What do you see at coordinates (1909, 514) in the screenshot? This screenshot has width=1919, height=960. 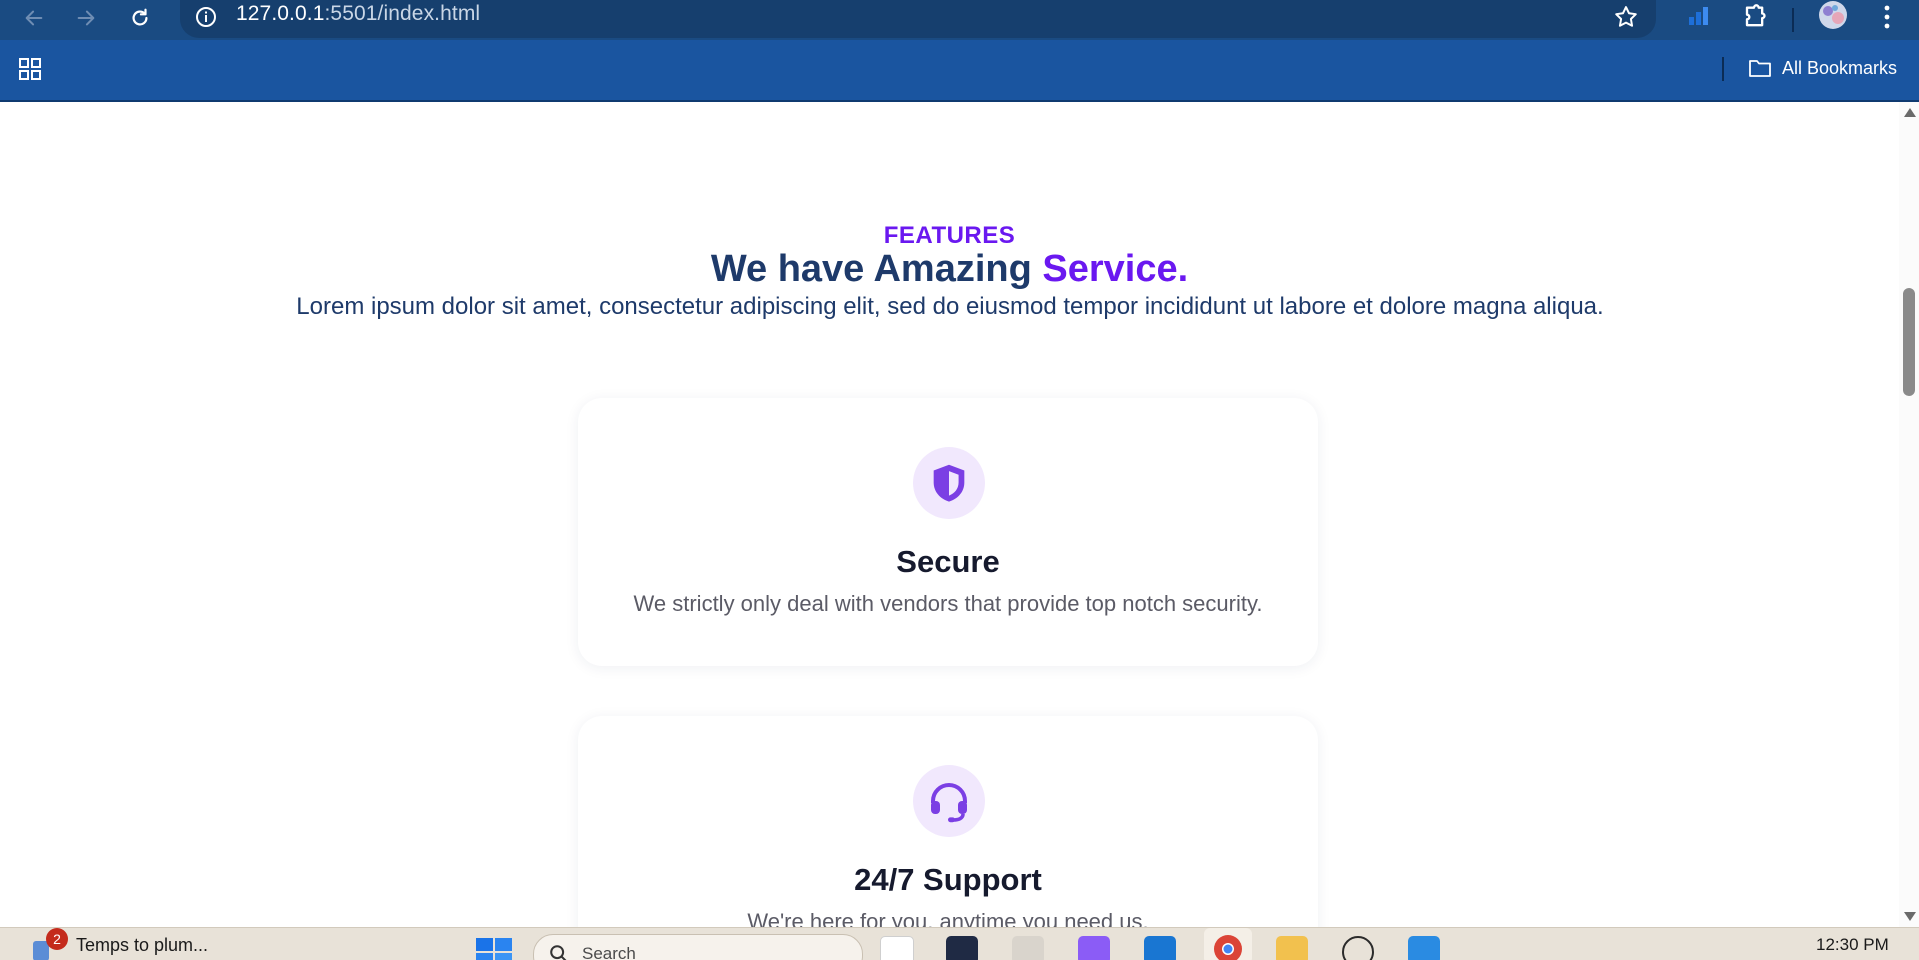 I see `vertical-scrollbar` at bounding box center [1909, 514].